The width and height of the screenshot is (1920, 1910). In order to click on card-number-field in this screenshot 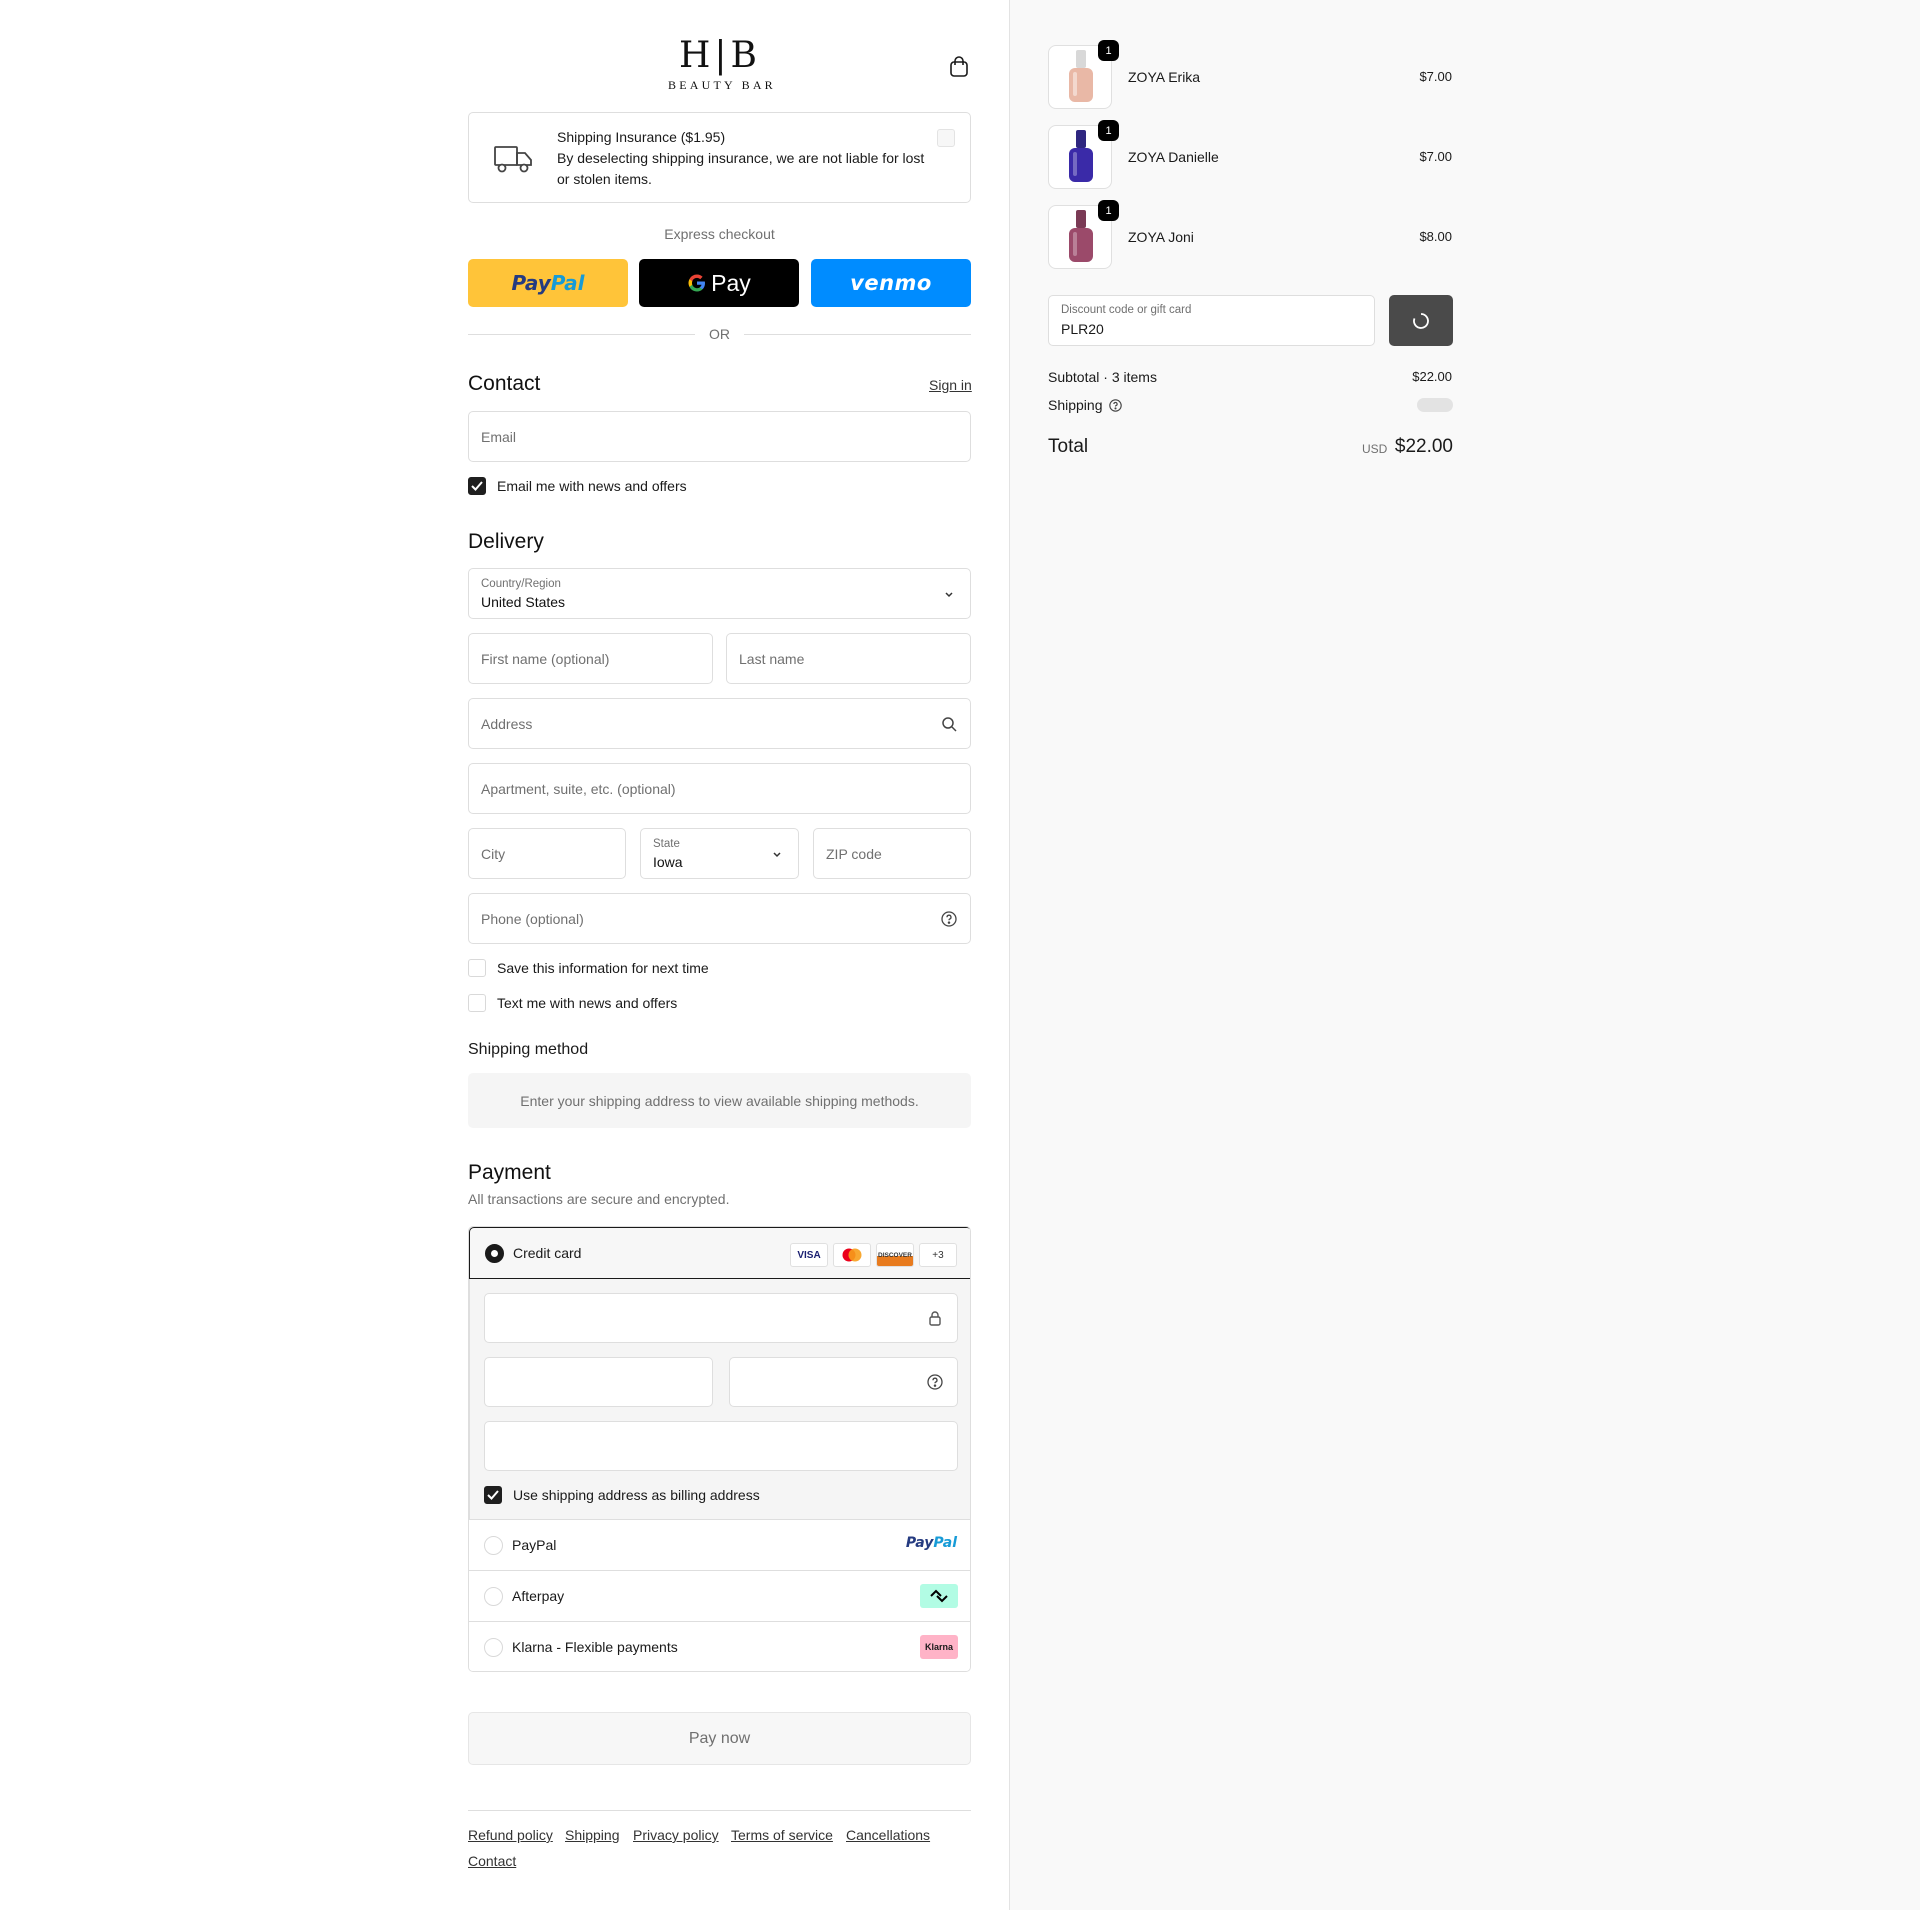, I will do `click(721, 1318)`.